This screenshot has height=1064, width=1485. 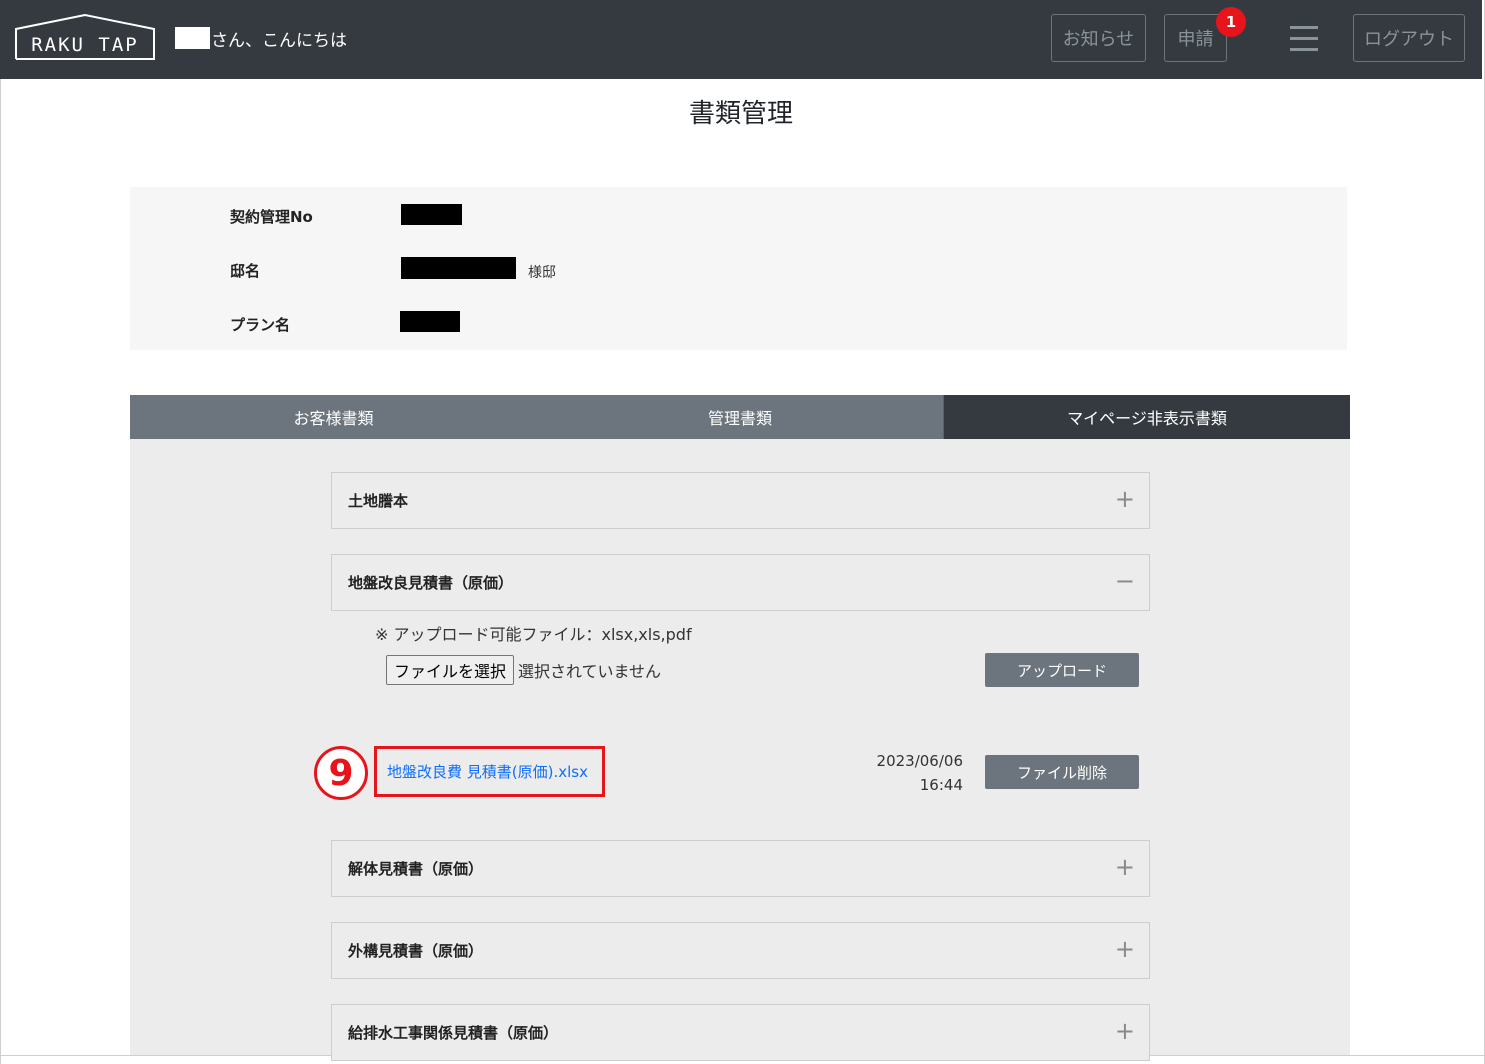 What do you see at coordinates (1098, 38) in the screenshot?
I see `news-button: お知らせ` at bounding box center [1098, 38].